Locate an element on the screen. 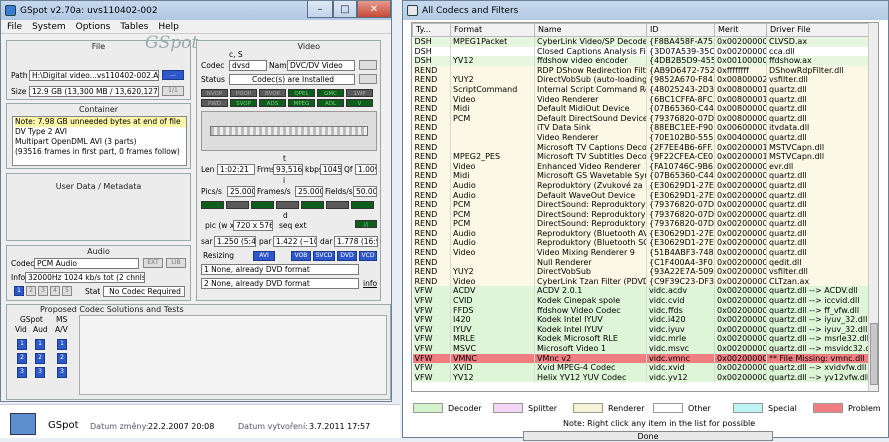  menu-tables: Tables is located at coordinates (134, 27).